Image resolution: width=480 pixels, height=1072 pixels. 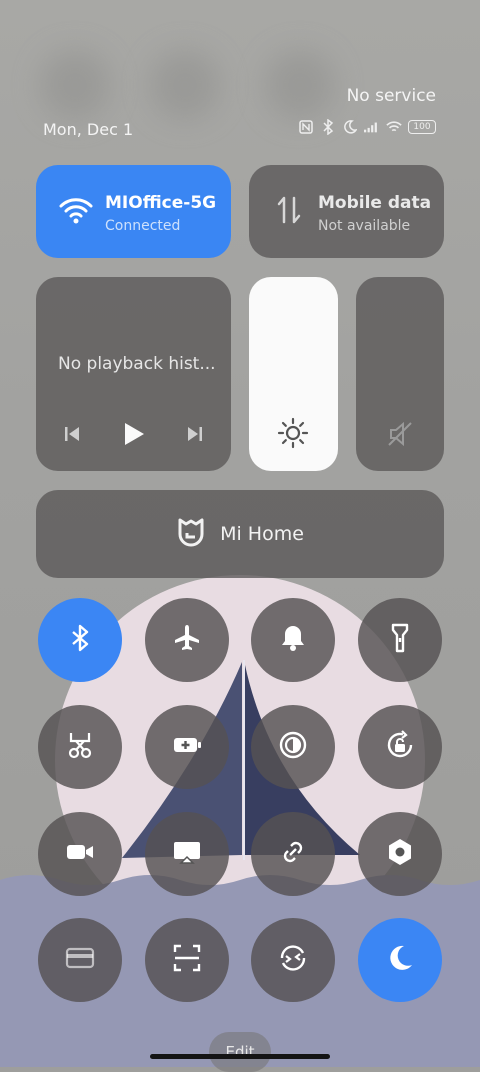 I want to click on mobile-data-title: Mobile data, so click(x=375, y=203).